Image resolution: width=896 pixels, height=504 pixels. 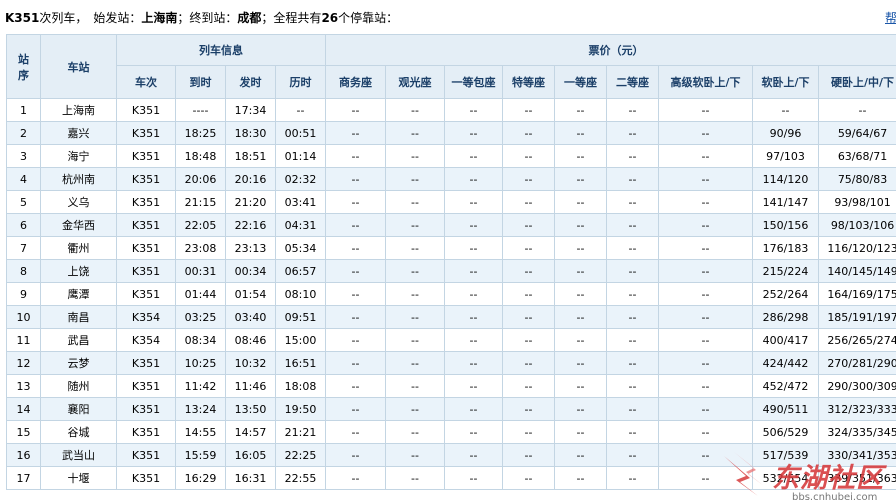 What do you see at coordinates (300, 317) in the screenshot?
I see `table-cell: 09:51` at bounding box center [300, 317].